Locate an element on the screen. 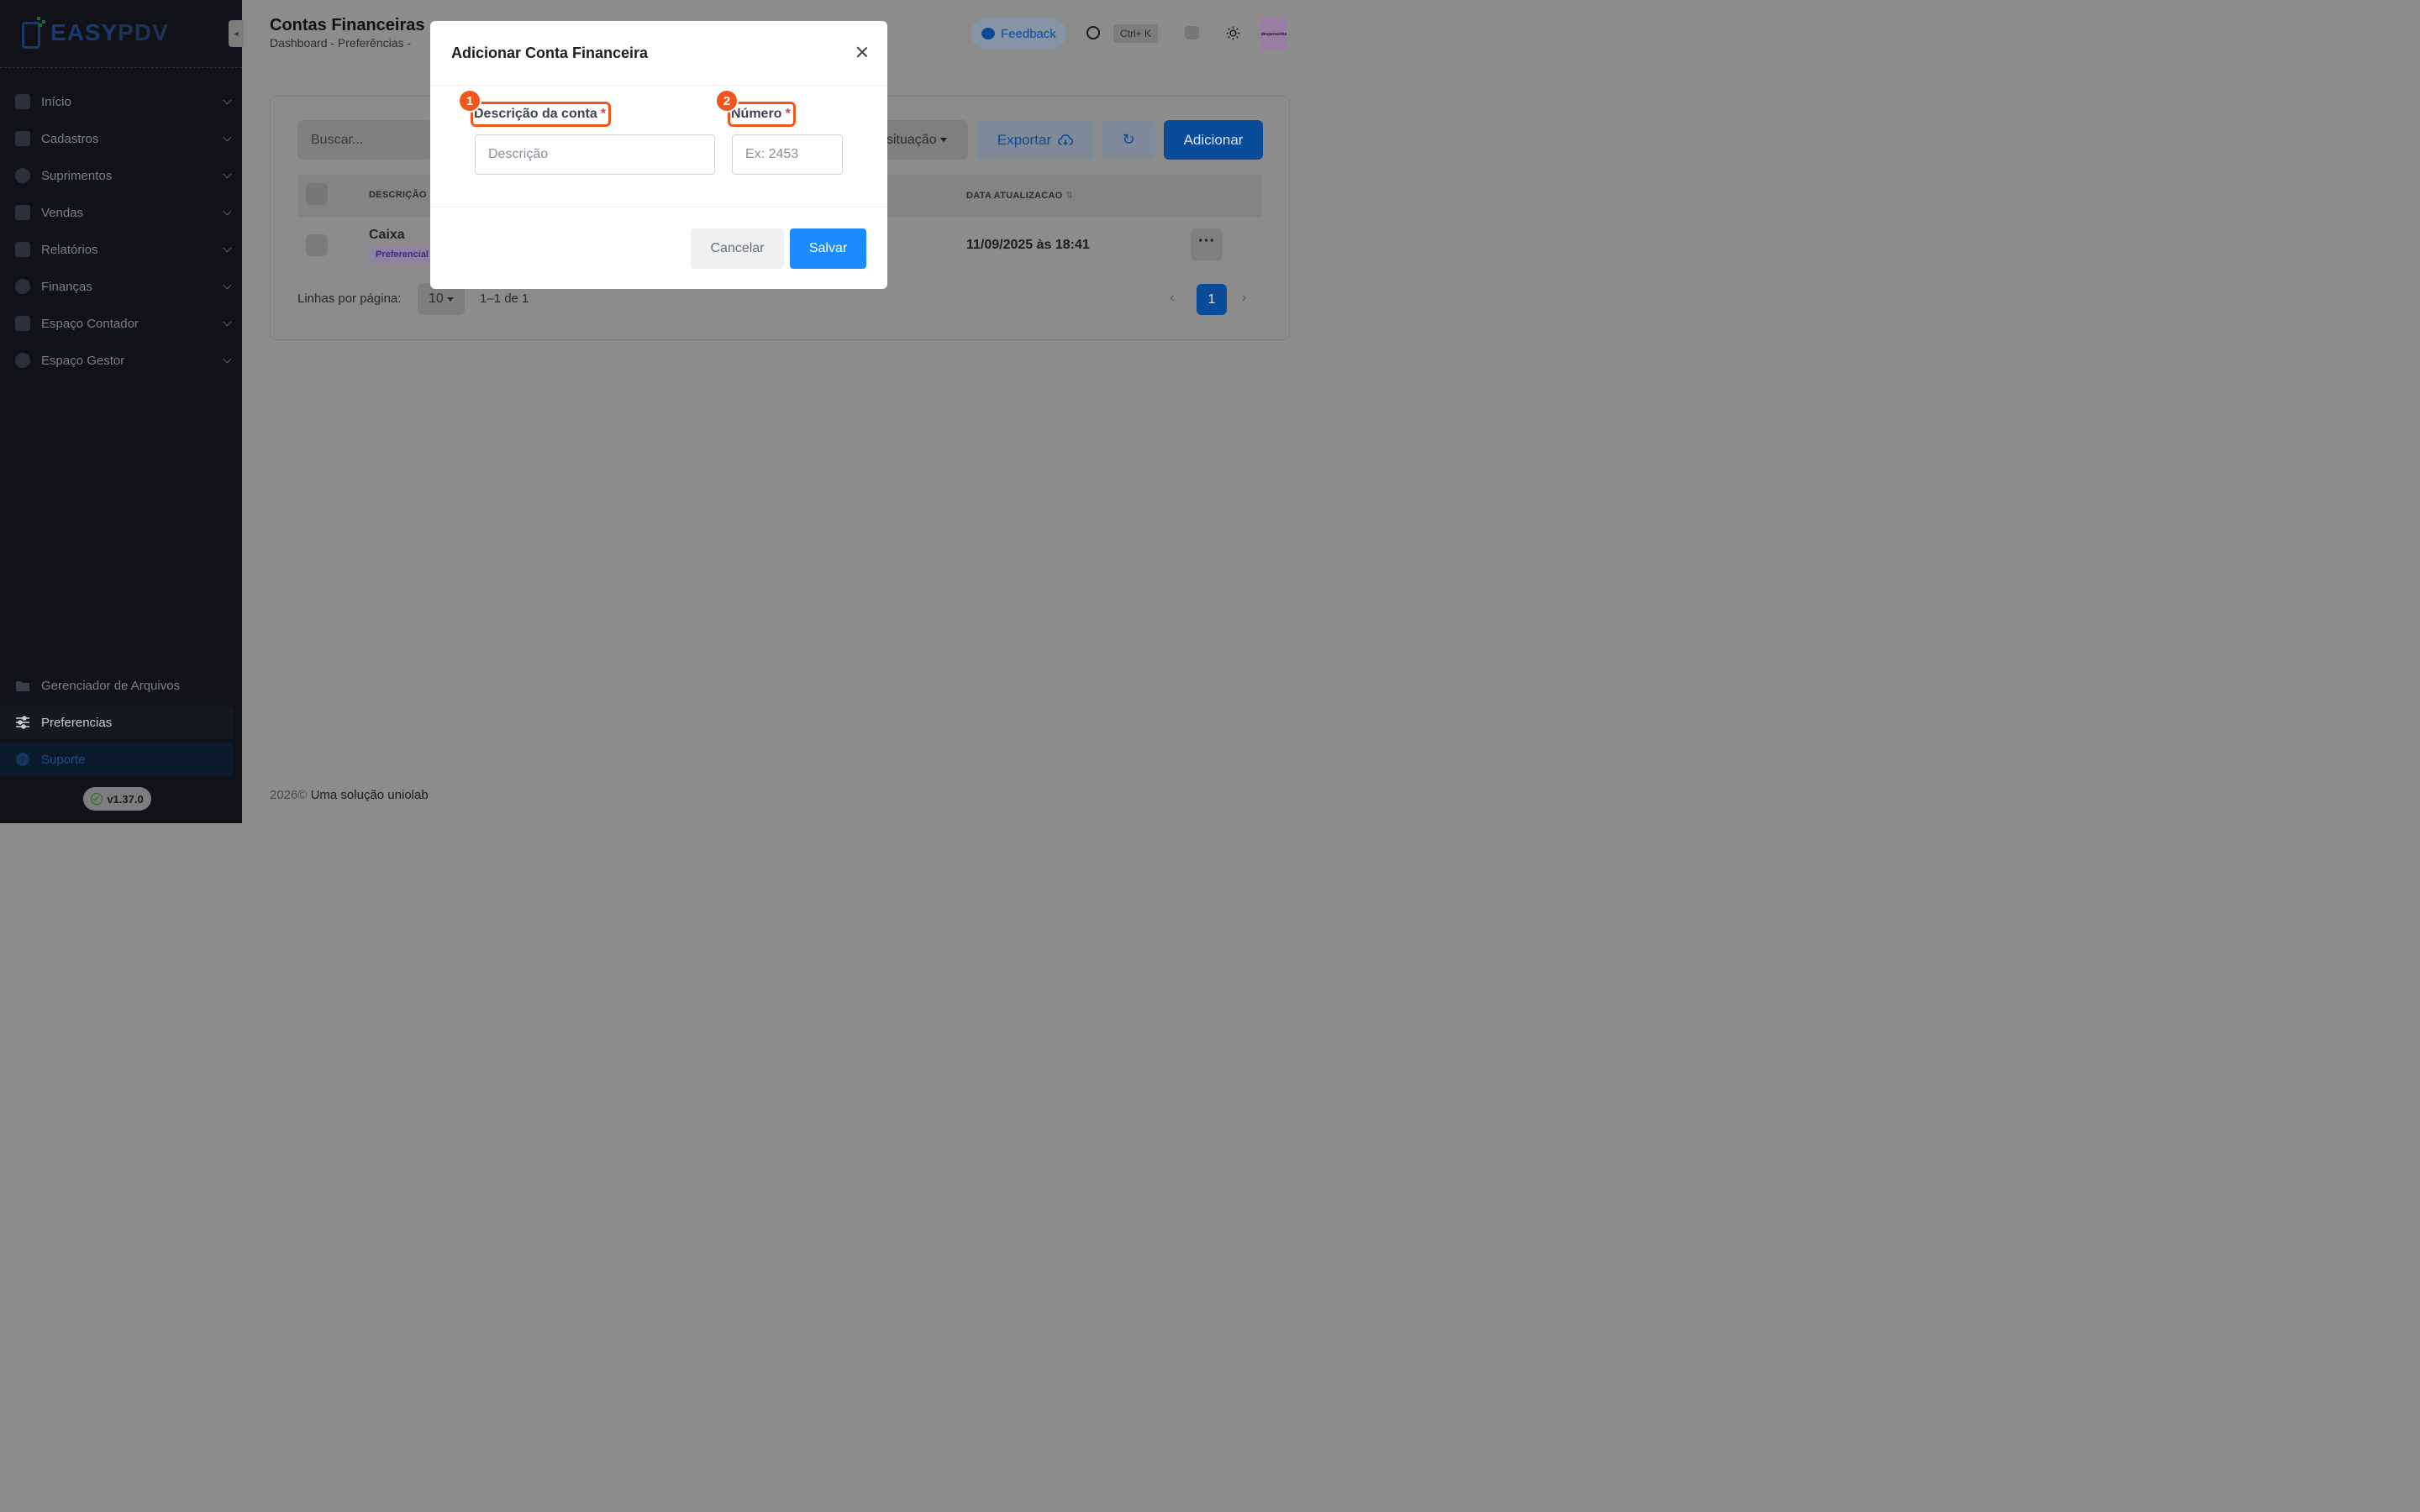  grid-icon is located at coordinates (22, 101).